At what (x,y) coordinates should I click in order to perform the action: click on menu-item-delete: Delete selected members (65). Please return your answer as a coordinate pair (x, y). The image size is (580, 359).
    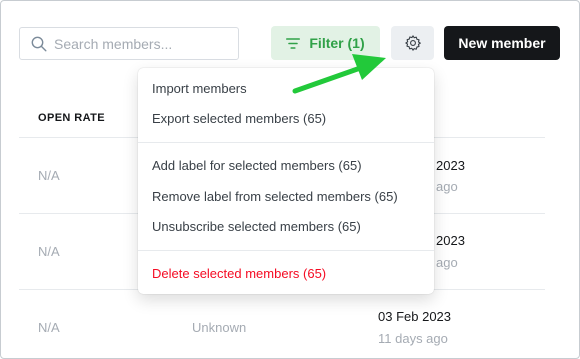
    Looking at the image, I should click on (239, 273).